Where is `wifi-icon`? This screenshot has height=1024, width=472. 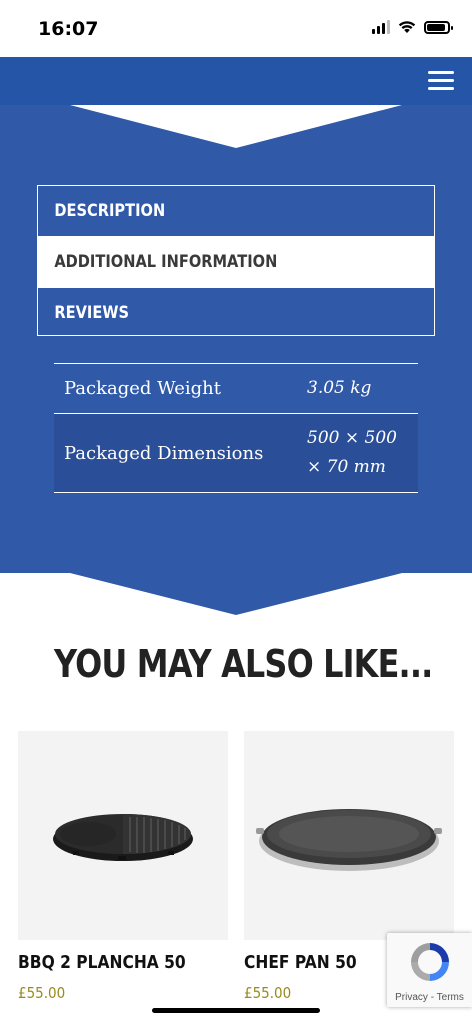
wifi-icon is located at coordinates (407, 27).